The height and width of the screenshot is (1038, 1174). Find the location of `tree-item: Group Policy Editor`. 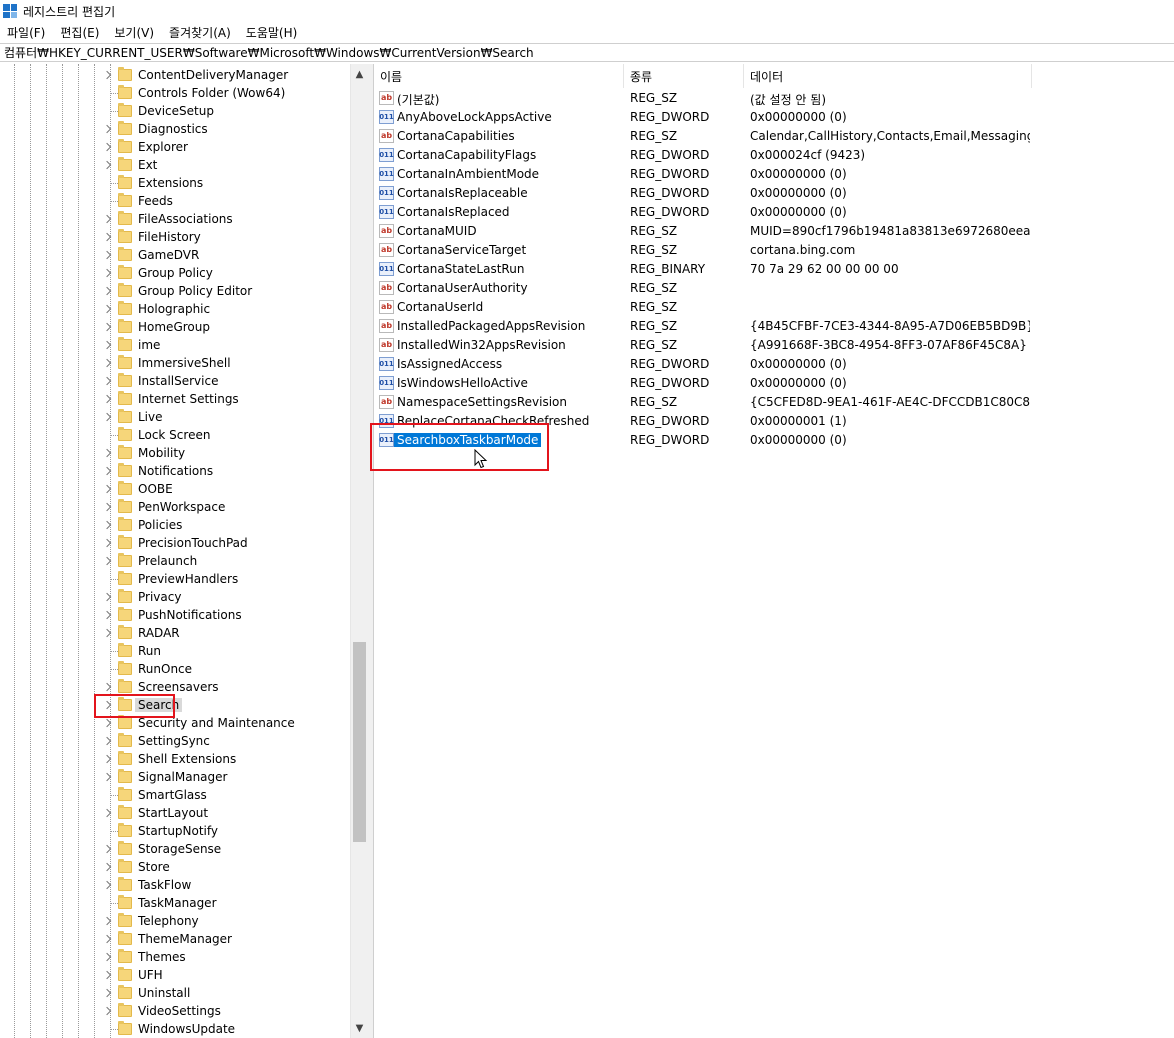

tree-item: Group Policy Editor is located at coordinates (175, 291).